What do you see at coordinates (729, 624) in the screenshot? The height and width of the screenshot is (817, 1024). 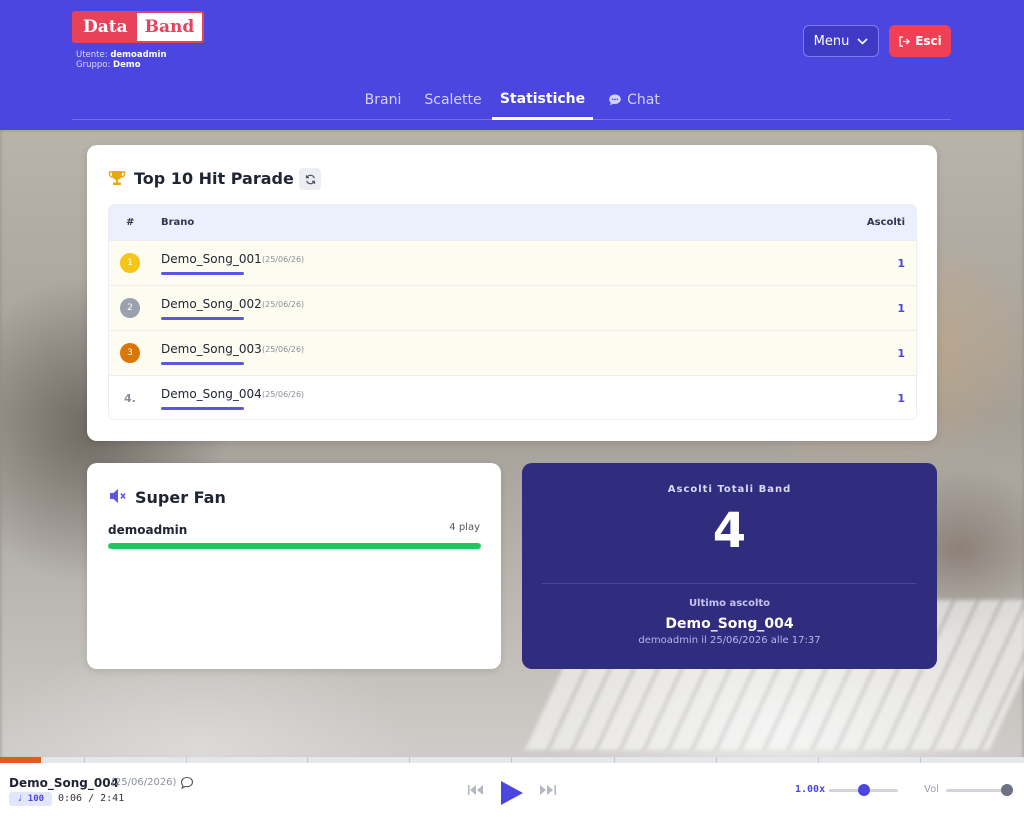 I see `last-play-song: Demo_Song_004` at bounding box center [729, 624].